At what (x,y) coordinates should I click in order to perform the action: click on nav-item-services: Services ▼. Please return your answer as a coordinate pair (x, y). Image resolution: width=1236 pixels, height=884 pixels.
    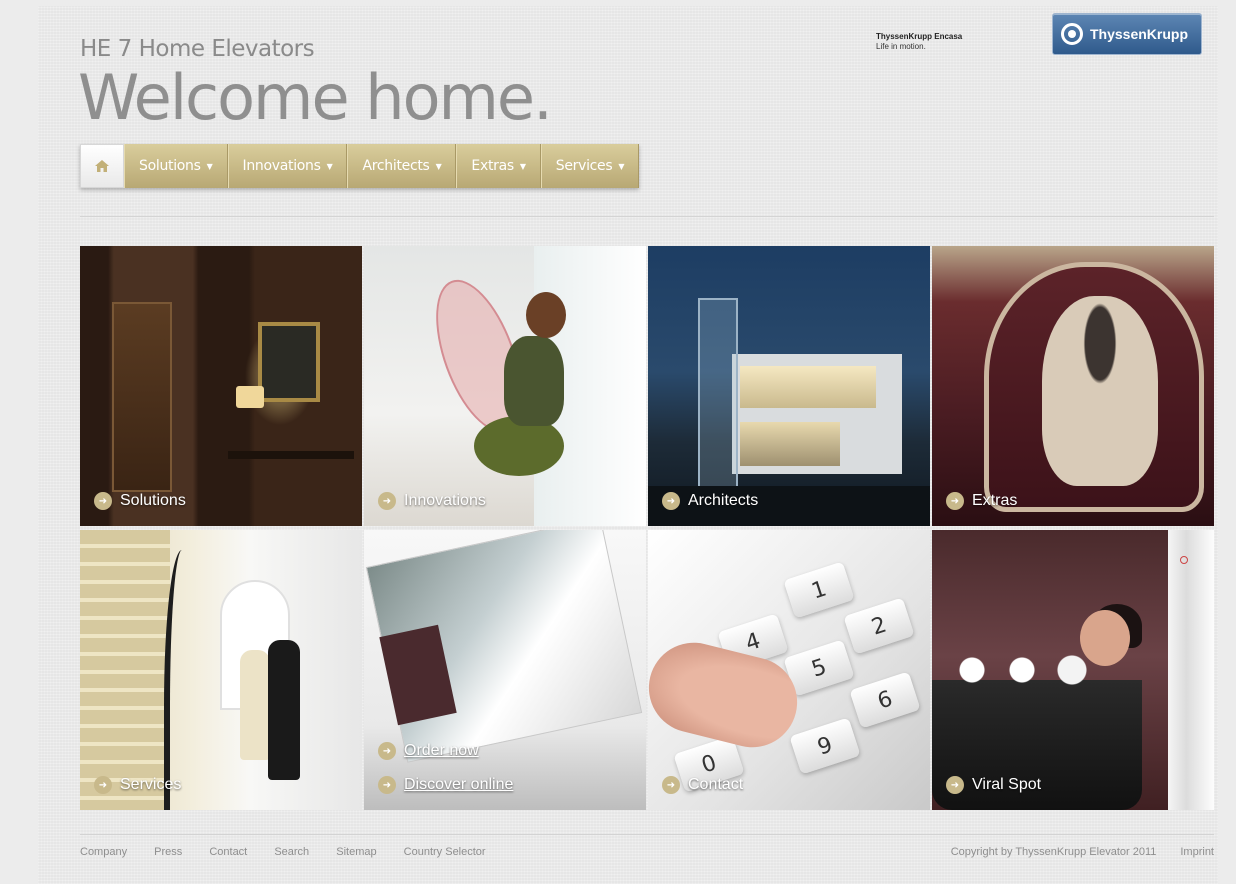
    Looking at the image, I should click on (590, 166).